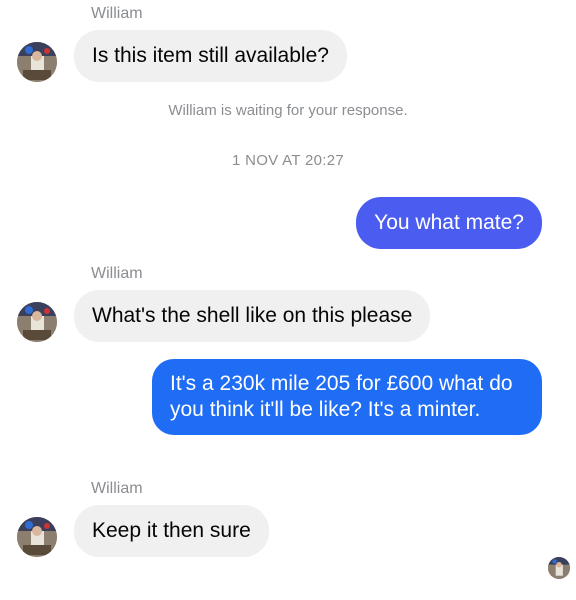  I want to click on read-receipt-avatar-icon, so click(559, 568).